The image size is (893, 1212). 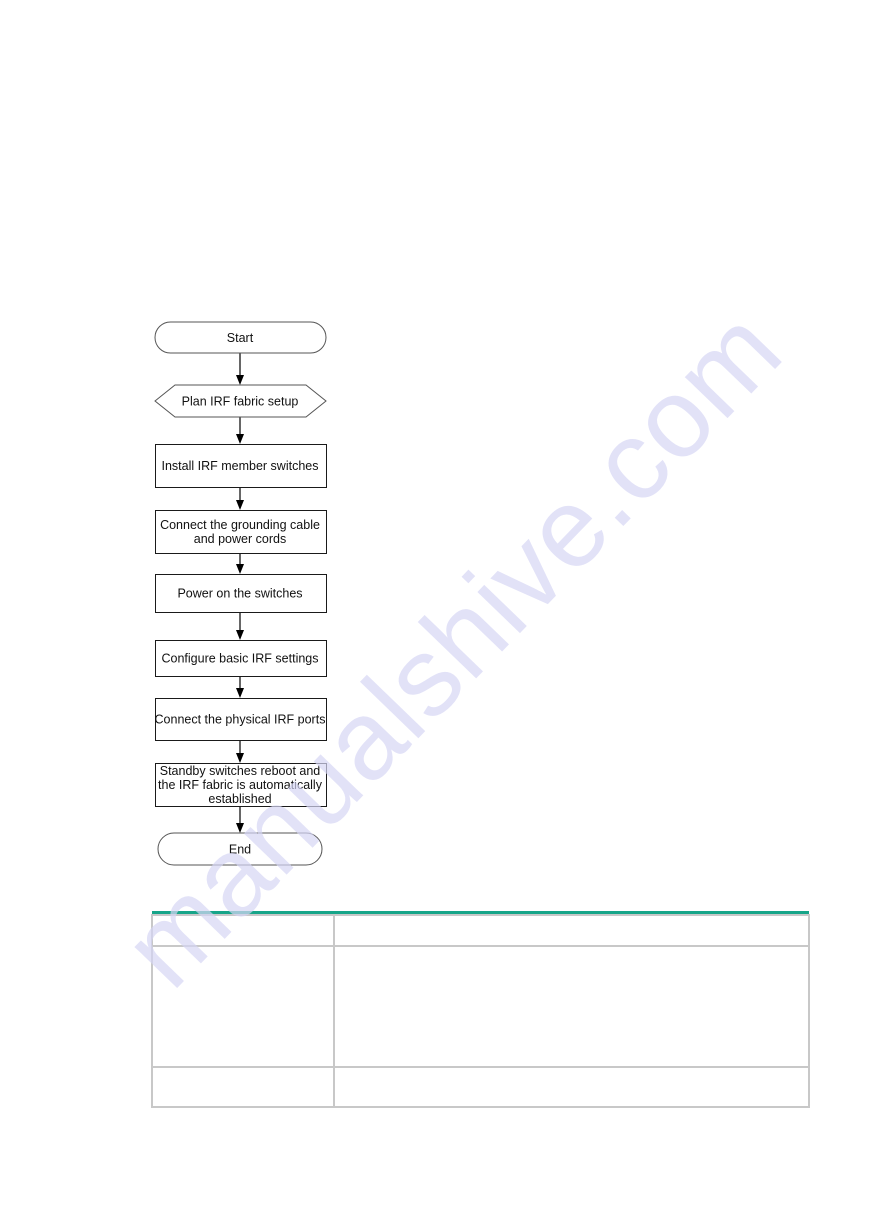 I want to click on flowchart-step-end: End, so click(x=240, y=849).